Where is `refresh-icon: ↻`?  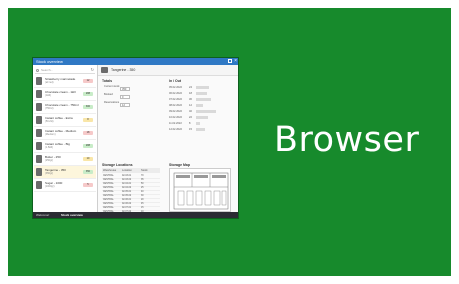 refresh-icon: ↻ is located at coordinates (92, 70).